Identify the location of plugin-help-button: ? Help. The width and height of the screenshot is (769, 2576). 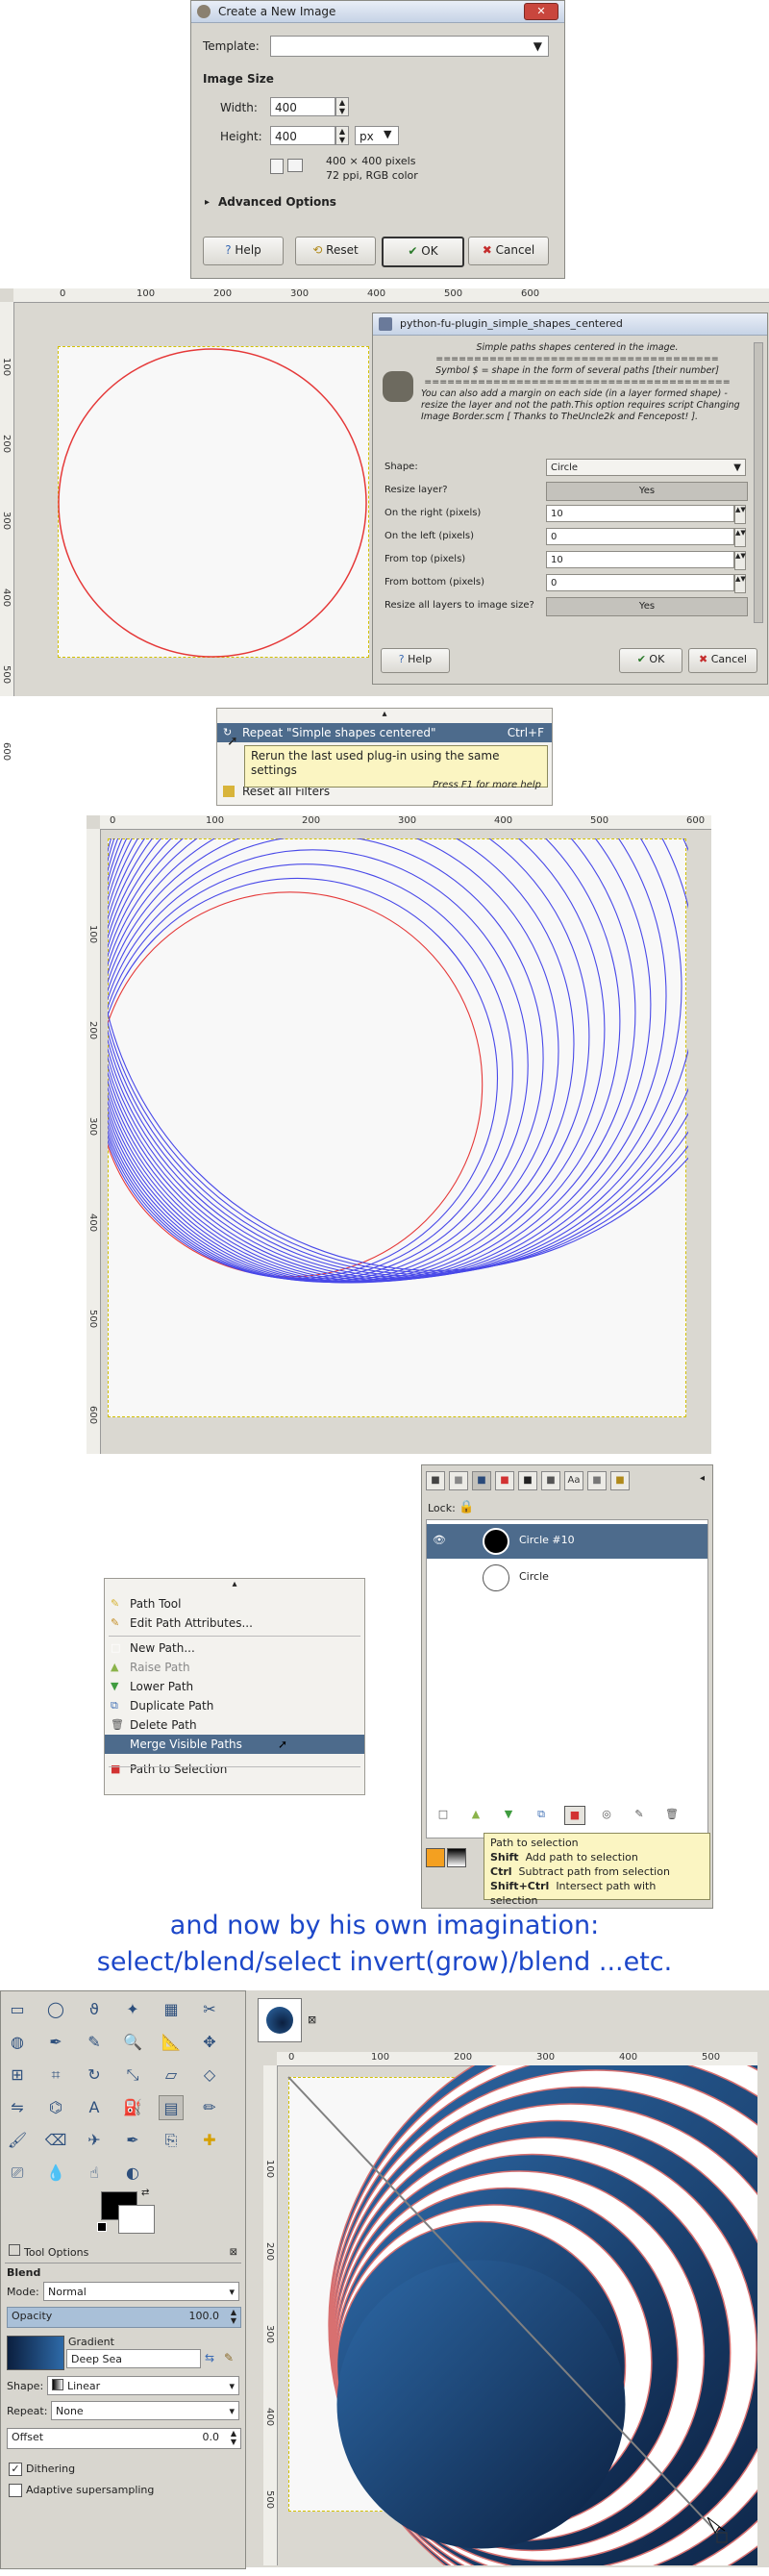
(416, 660).